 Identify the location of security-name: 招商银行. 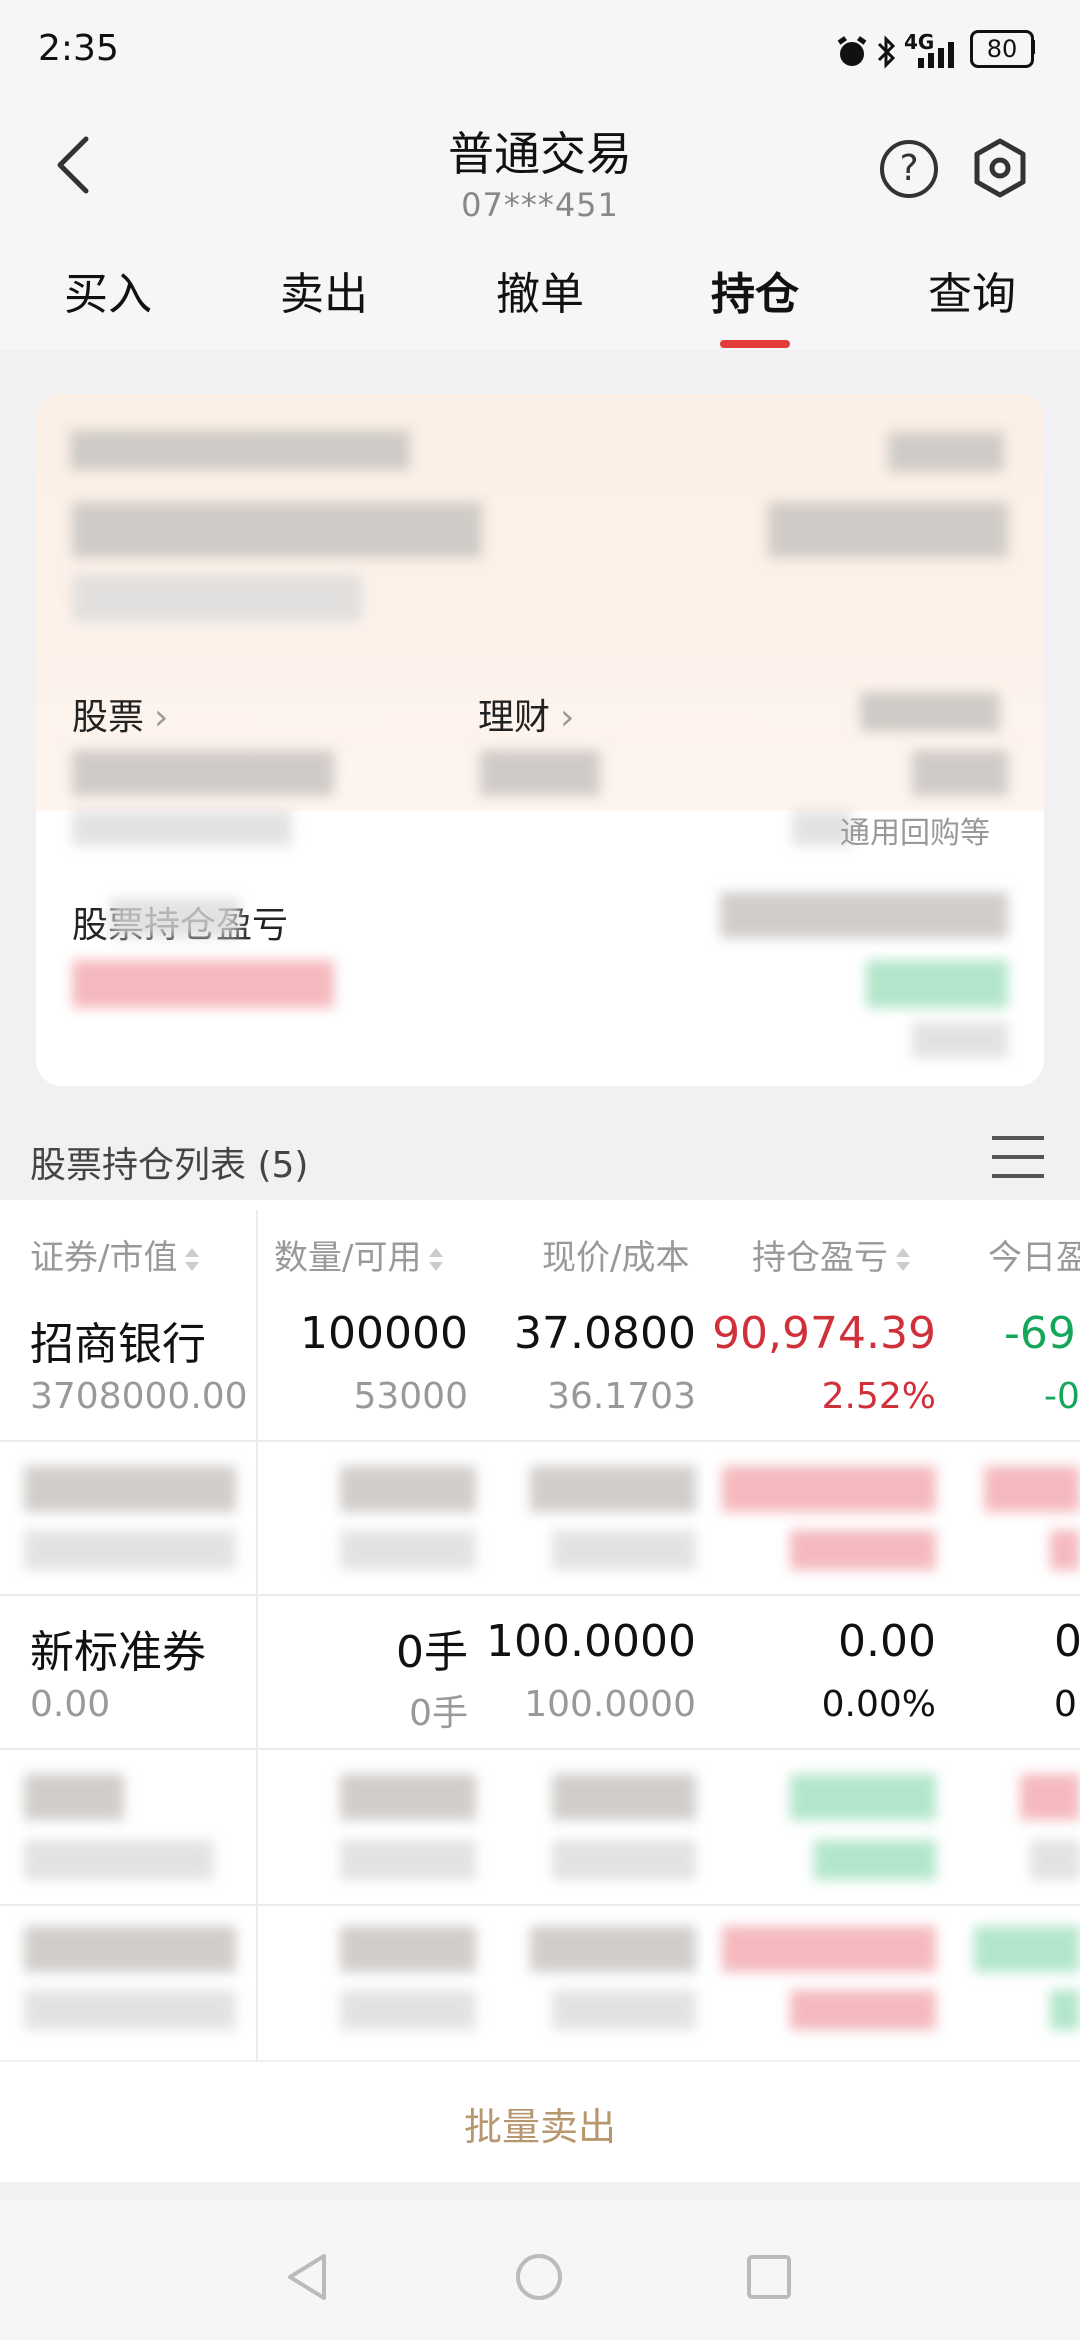
(118, 1340).